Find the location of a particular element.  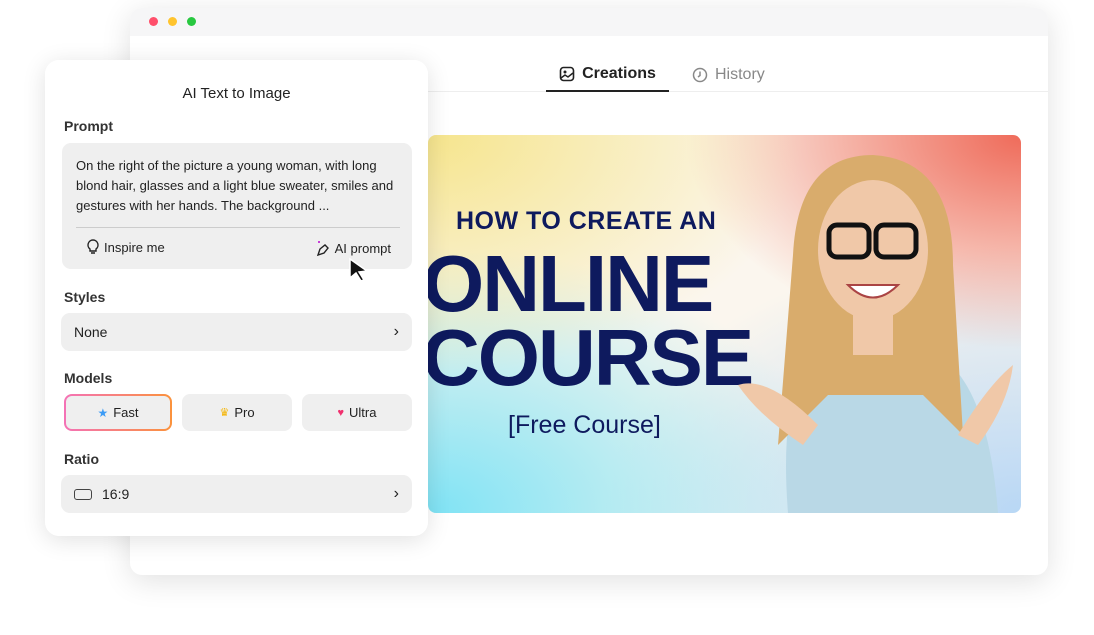

styles-select: None › is located at coordinates (236, 332).